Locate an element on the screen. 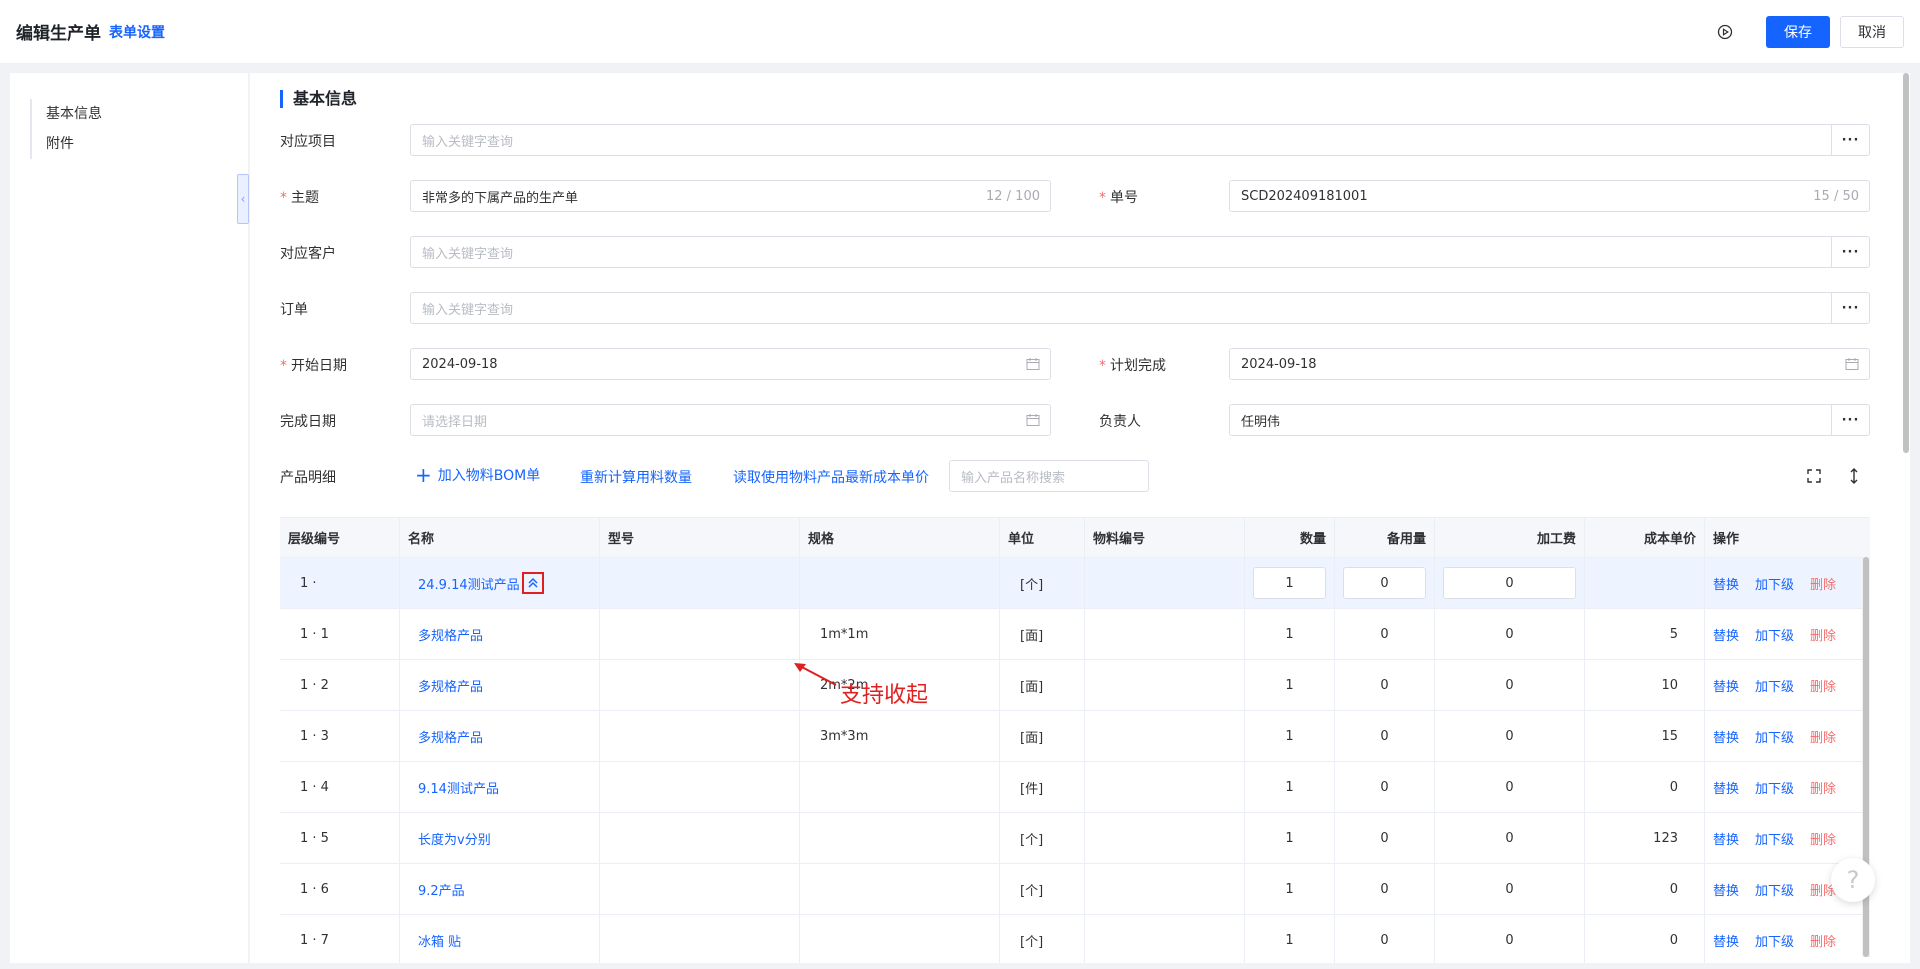 The height and width of the screenshot is (969, 1920). model-cell is located at coordinates (700, 634).